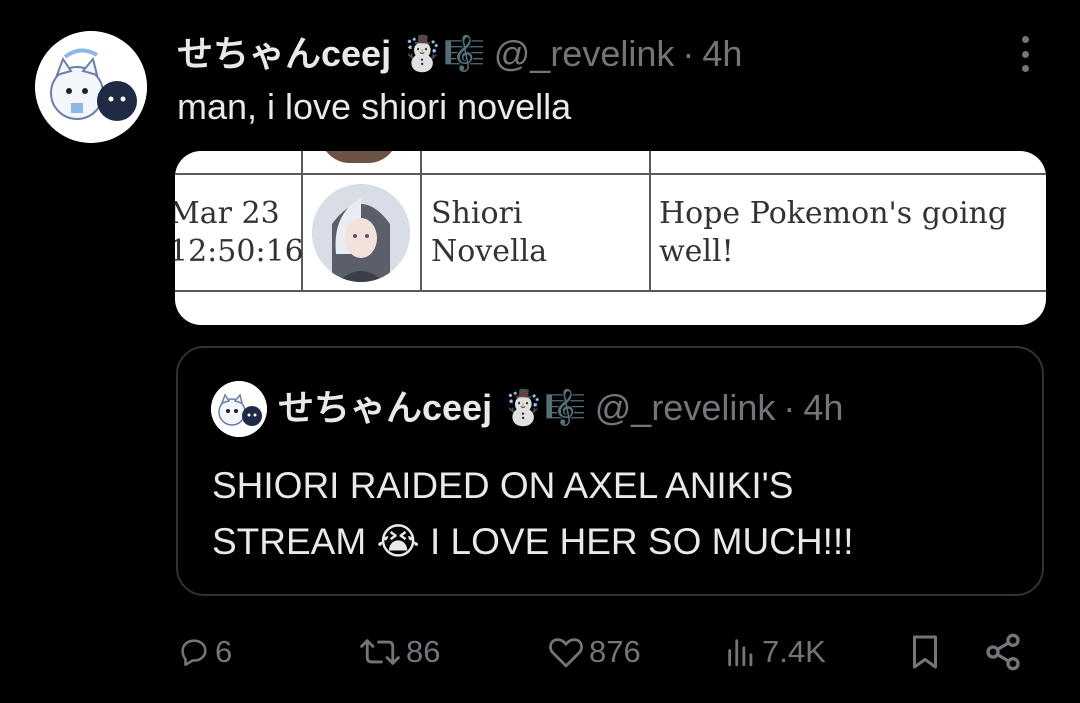  I want to click on cropped-avatar-image, so click(359, 157).